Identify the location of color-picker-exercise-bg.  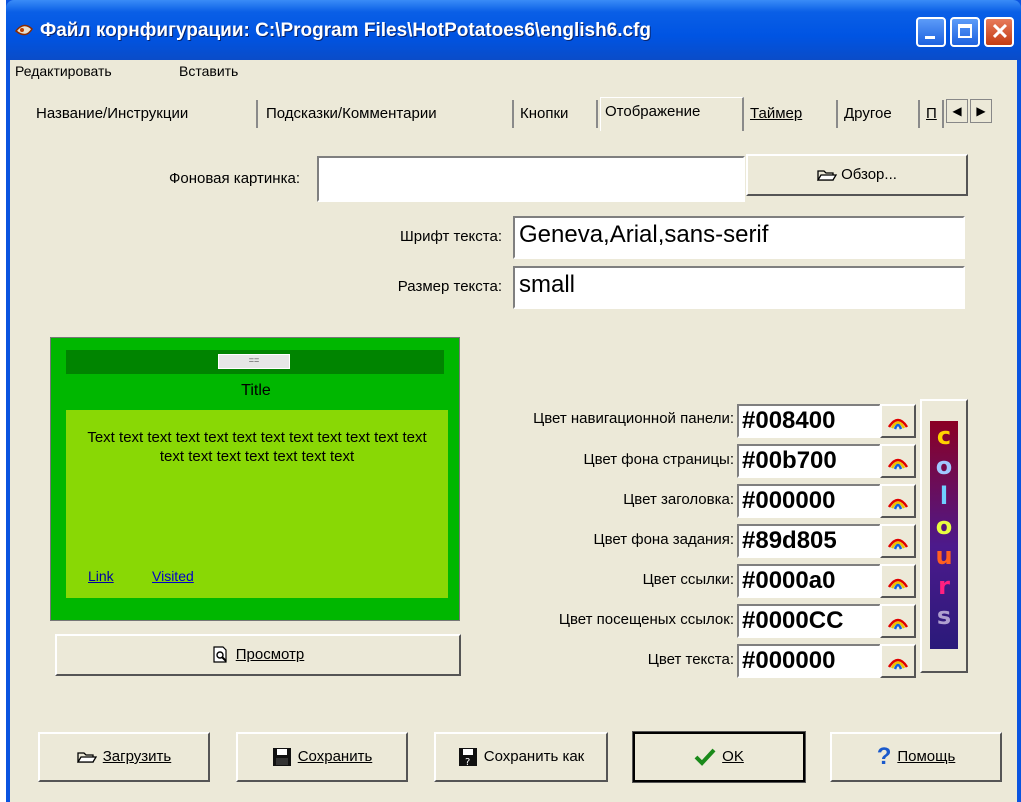
(898, 541).